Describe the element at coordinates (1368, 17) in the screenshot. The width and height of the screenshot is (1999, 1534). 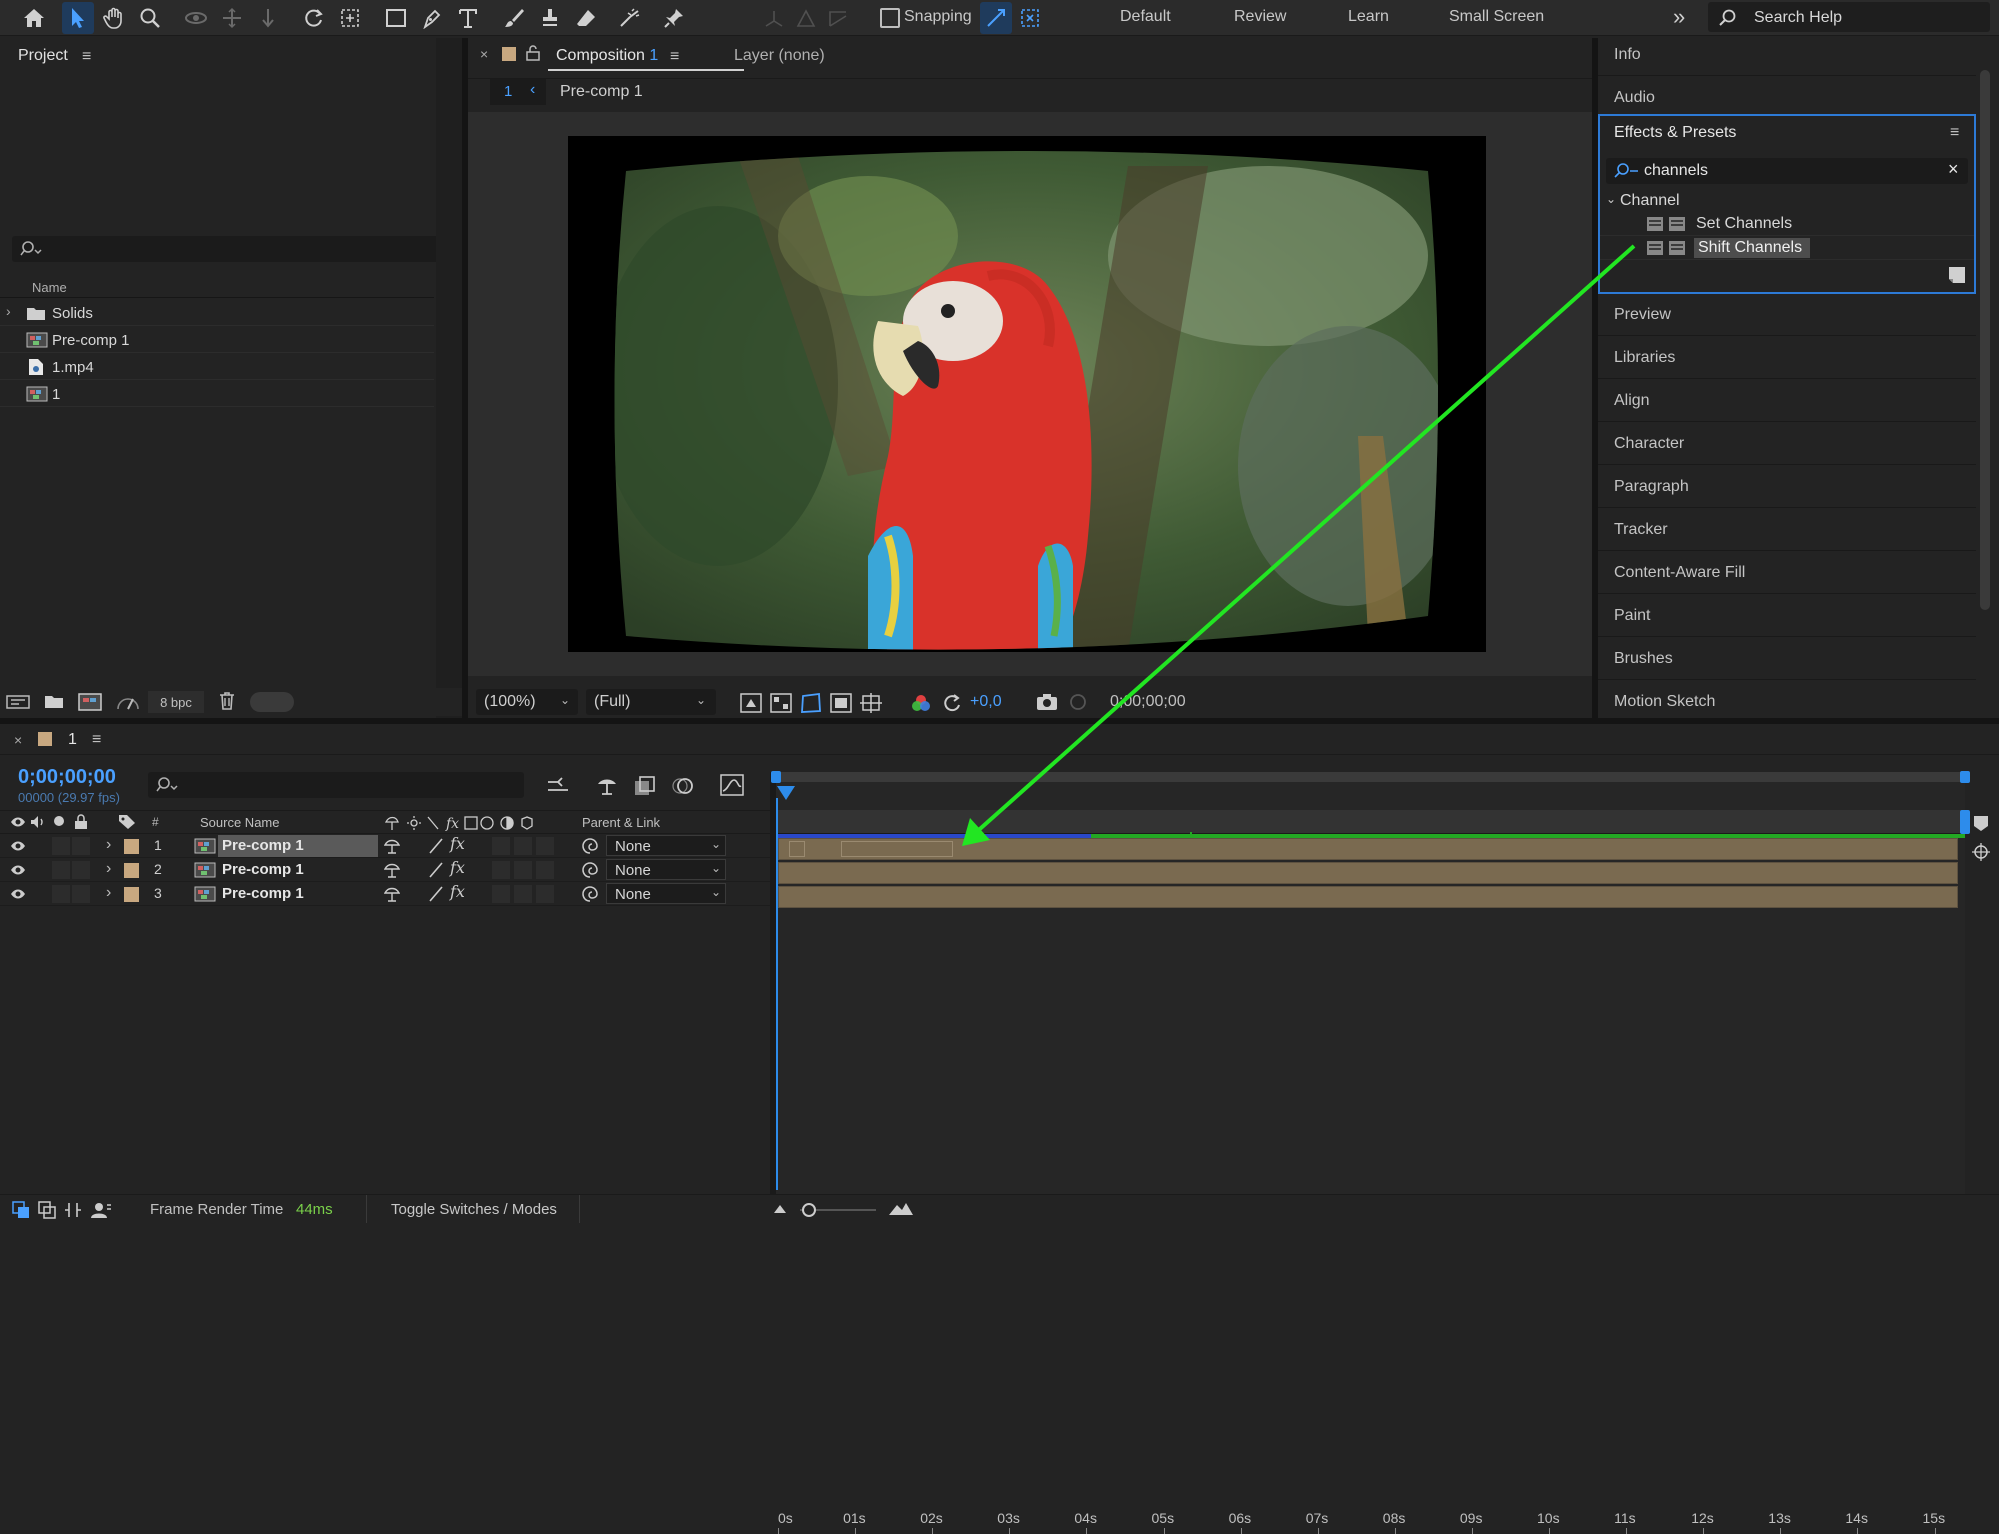
I see `workspace-learn: Learn` at that location.